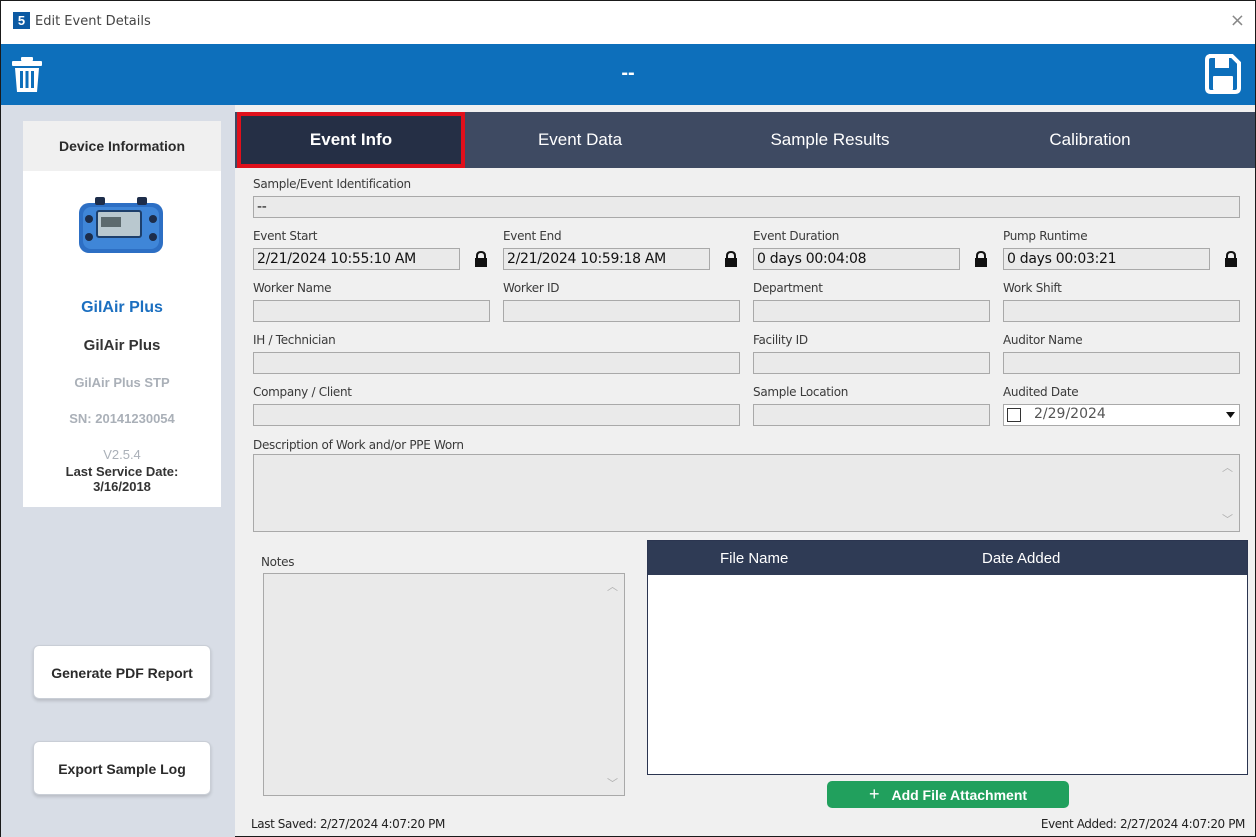  I want to click on auditor-name-field, so click(1121, 363).